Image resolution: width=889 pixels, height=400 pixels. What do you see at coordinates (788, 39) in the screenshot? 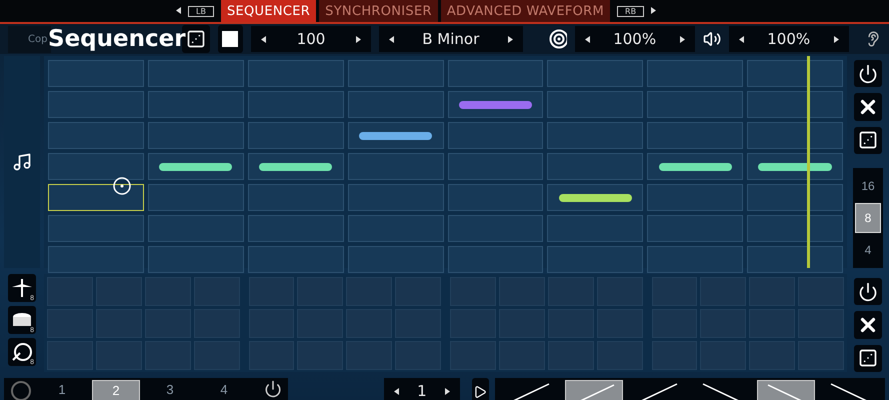
I see `volume-stepper: 100%` at bounding box center [788, 39].